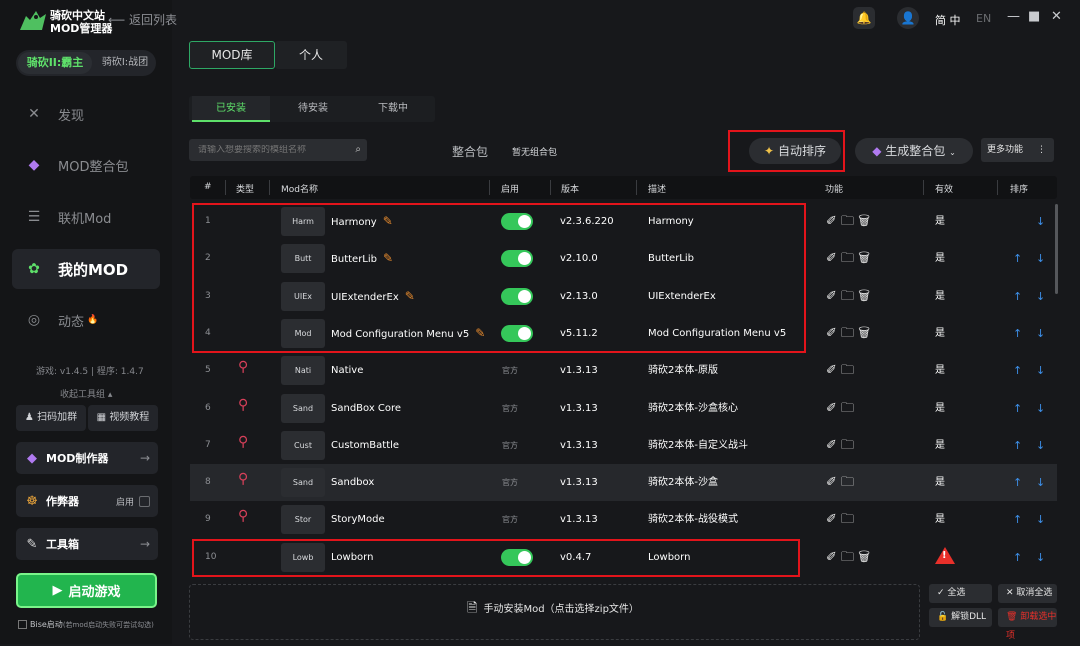  Describe the element at coordinates (273, 150) in the screenshot. I see `search-input` at that location.